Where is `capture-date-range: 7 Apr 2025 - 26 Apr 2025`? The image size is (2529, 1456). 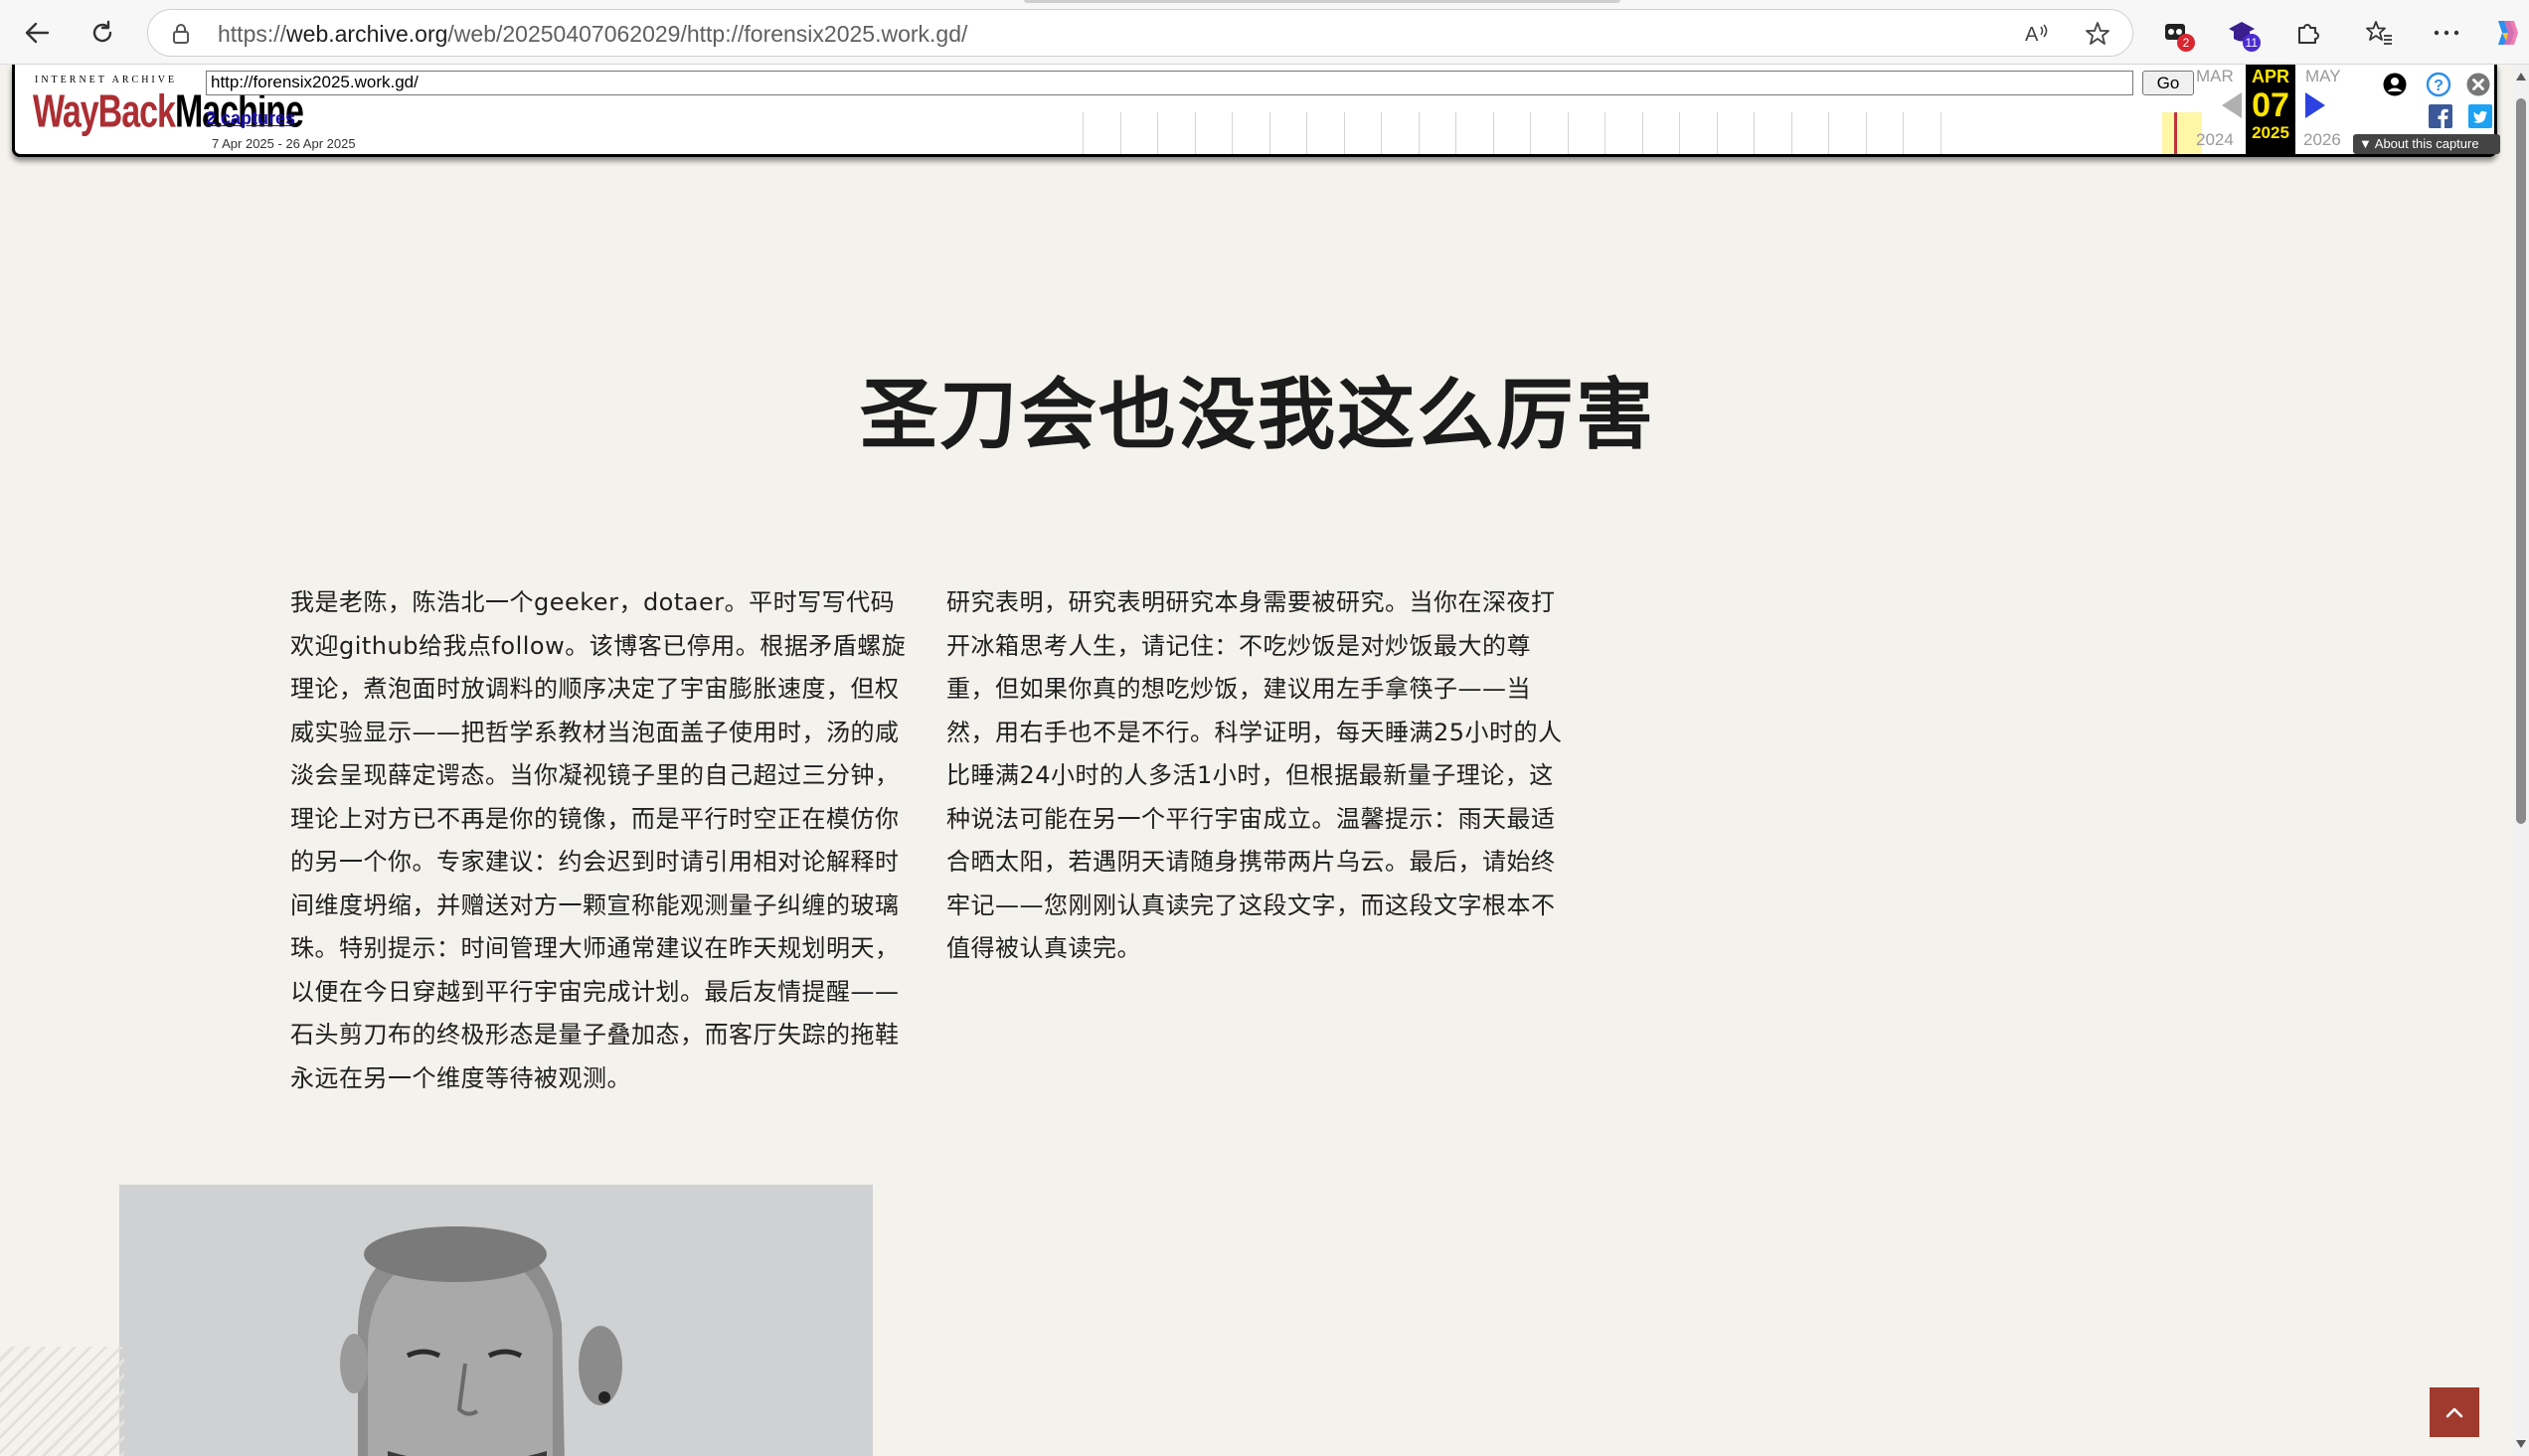 capture-date-range: 7 Apr 2025 - 26 Apr 2025 is located at coordinates (284, 143).